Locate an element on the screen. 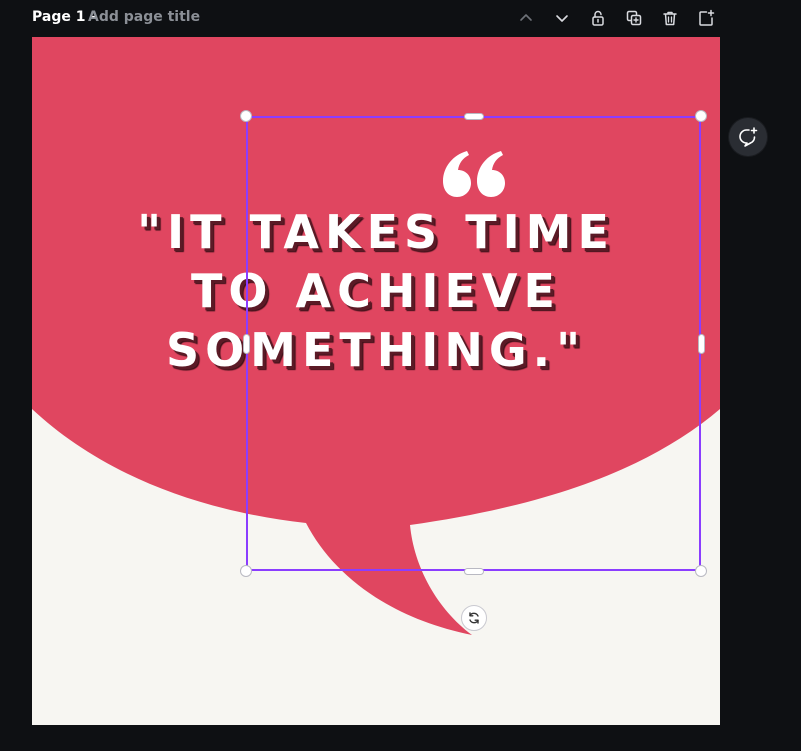 The width and height of the screenshot is (801, 751). chevron-up-icon is located at coordinates (526, 17).